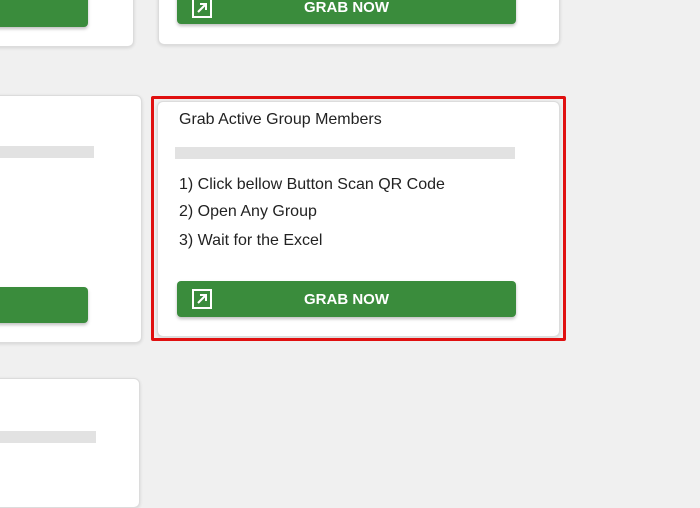 This screenshot has width=700, height=508. Describe the element at coordinates (312, 184) in the screenshot. I see `instruction-step-1: 1) Click bellow Button Scan QR Code` at that location.